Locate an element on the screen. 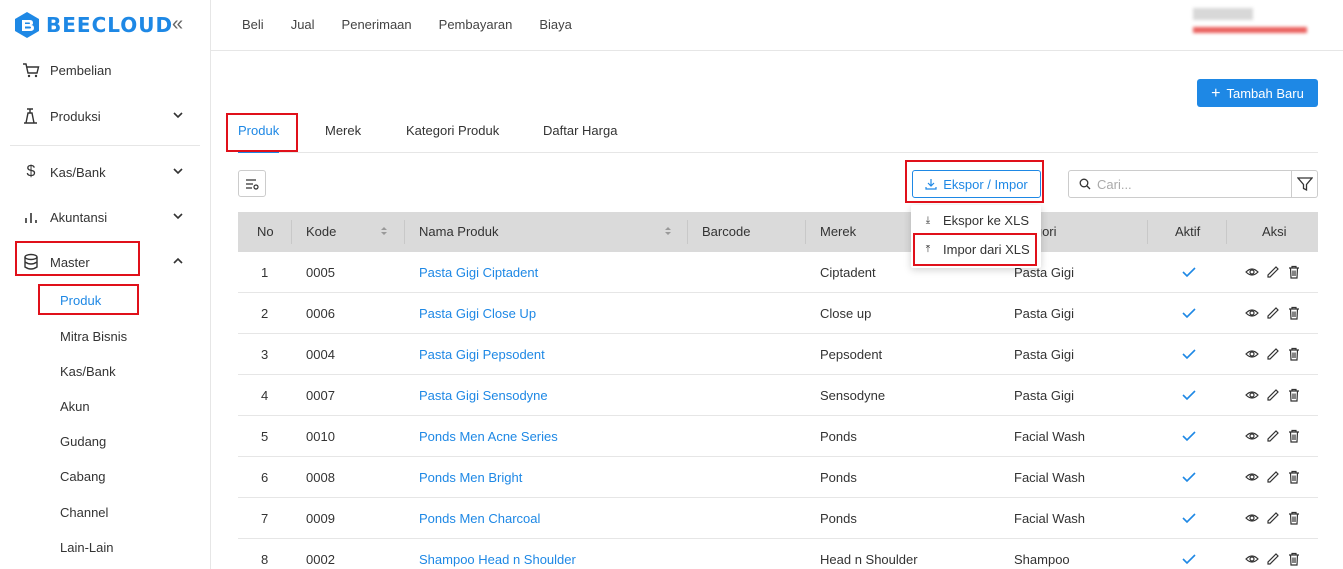 The height and width of the screenshot is (569, 1343). check-icon is located at coordinates (1189, 272).